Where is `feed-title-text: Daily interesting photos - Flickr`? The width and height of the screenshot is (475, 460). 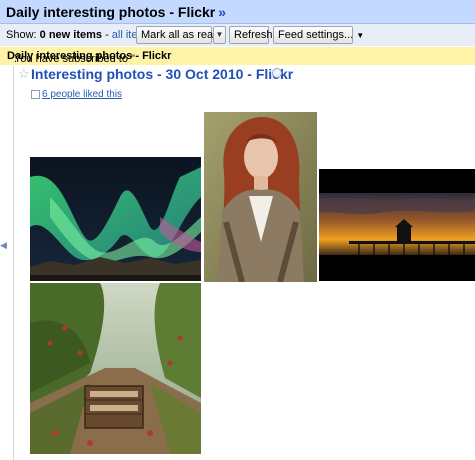 feed-title-text: Daily interesting photos - Flickr is located at coordinates (110, 12).